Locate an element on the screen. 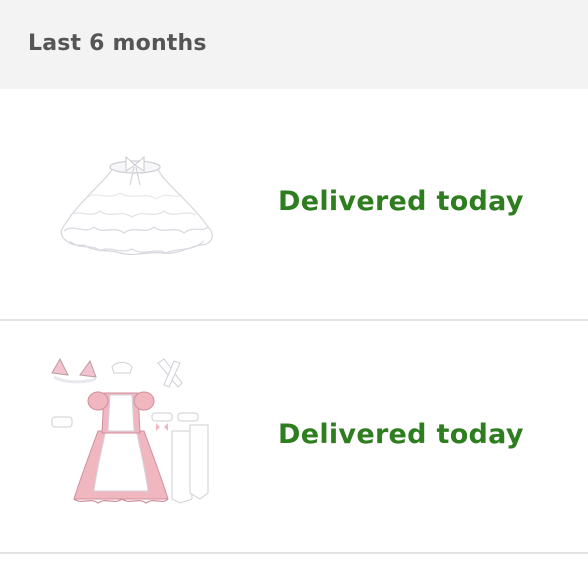  maid-costume-set-thumbnail is located at coordinates (135, 438).